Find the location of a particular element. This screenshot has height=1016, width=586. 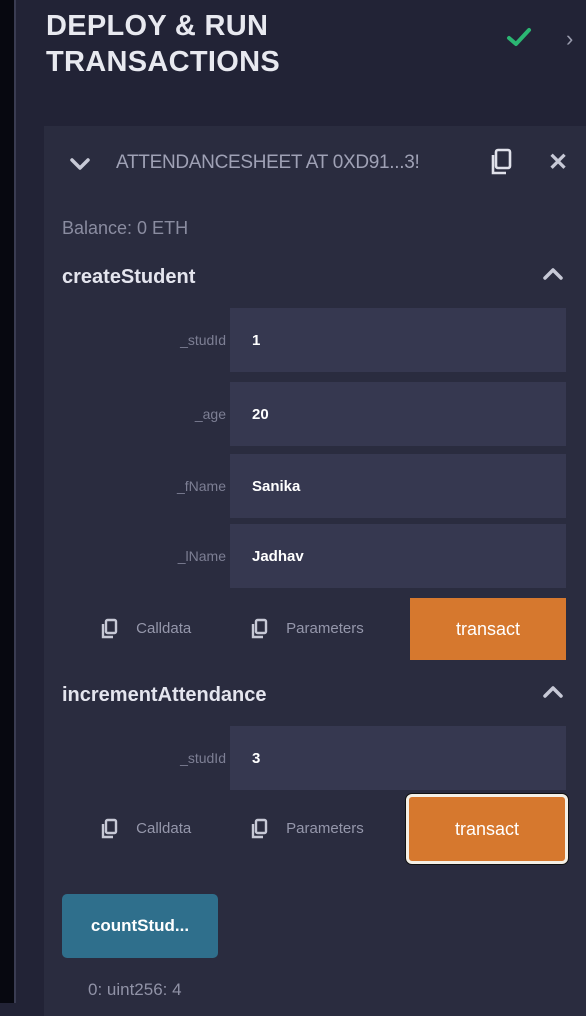

contract-instance-title: ATTENDANCESHEET AT 0XD91...3! is located at coordinates (268, 163).